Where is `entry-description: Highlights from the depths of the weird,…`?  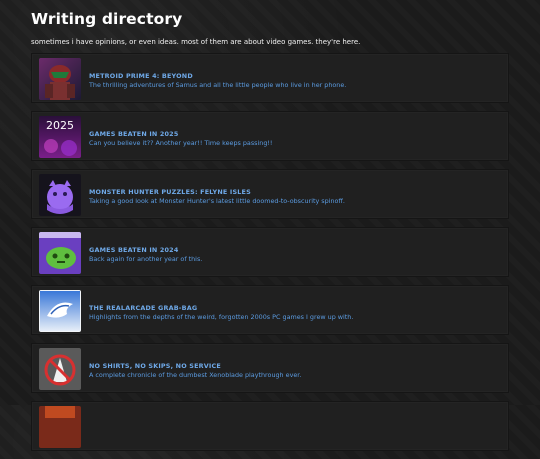
entry-description: Highlights from the depths of the weird,… is located at coordinates (221, 317).